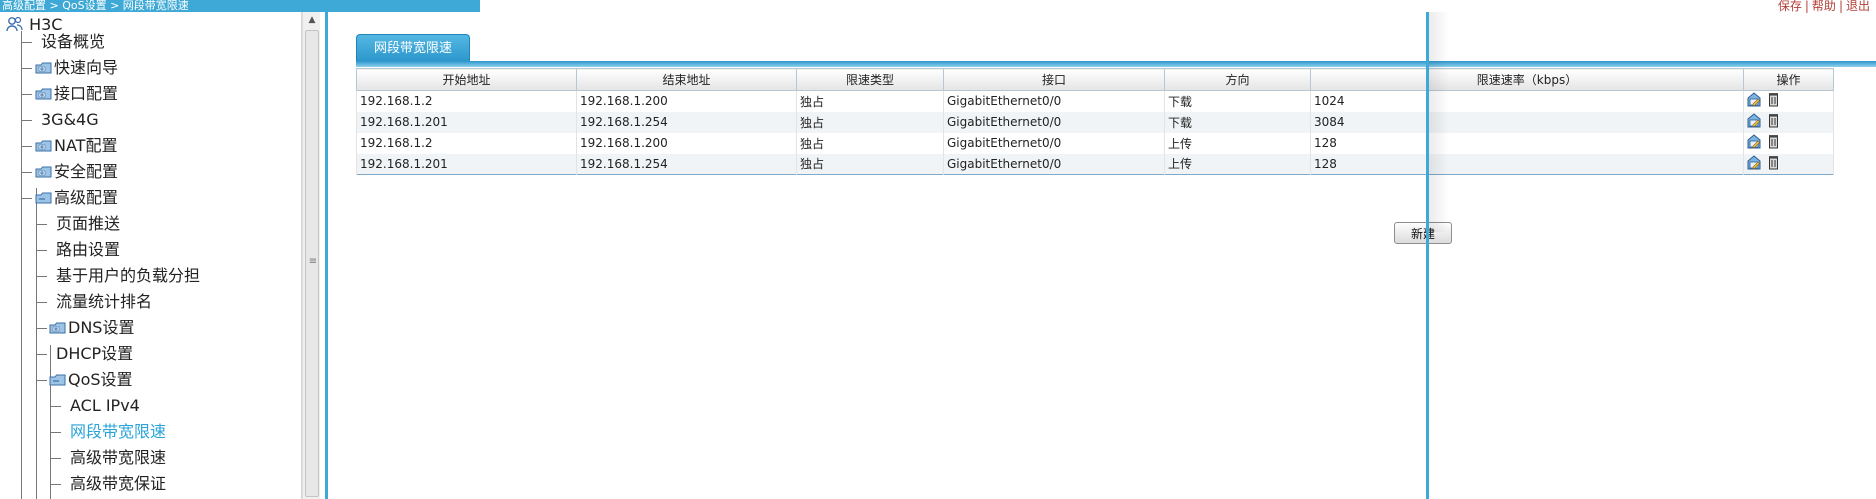 The height and width of the screenshot is (499, 1876). Describe the element at coordinates (76, 68) in the screenshot. I see `sidebar-item-quick-wizard: 快速向导` at that location.